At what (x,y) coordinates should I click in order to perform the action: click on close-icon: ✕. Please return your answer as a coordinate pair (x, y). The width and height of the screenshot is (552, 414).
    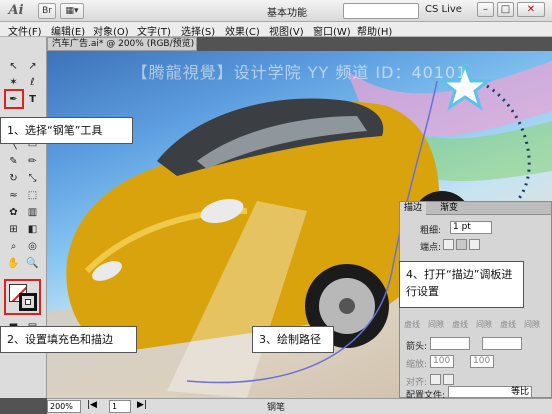
    Looking at the image, I should click on (531, 9).